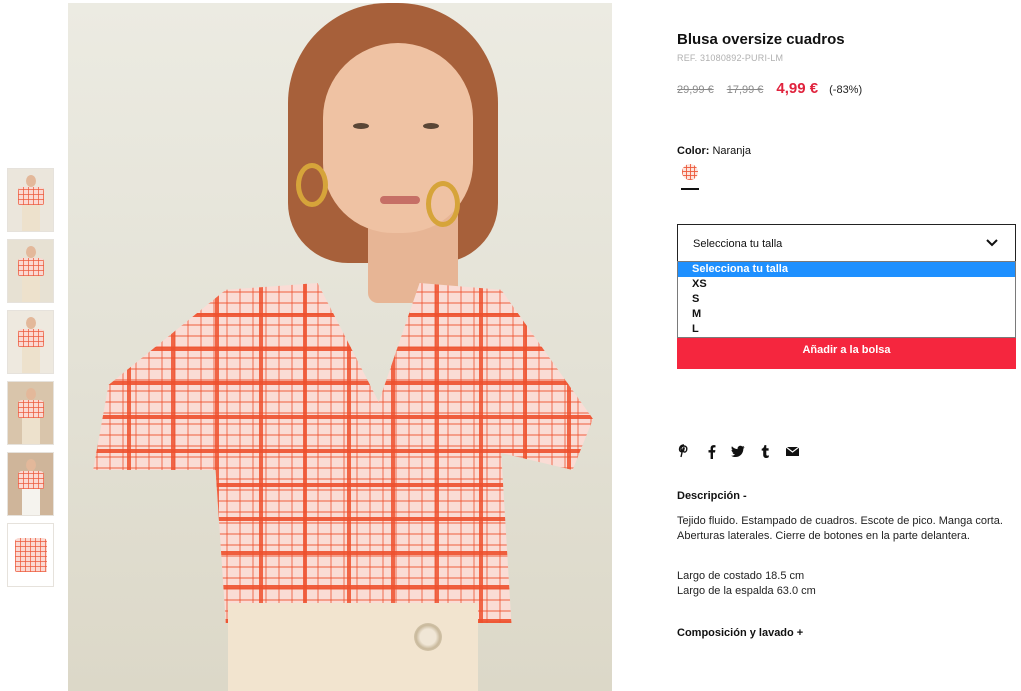 Image resolution: width=1021 pixels, height=691 pixels. Describe the element at coordinates (738, 451) in the screenshot. I see `twitter-icon` at that location.